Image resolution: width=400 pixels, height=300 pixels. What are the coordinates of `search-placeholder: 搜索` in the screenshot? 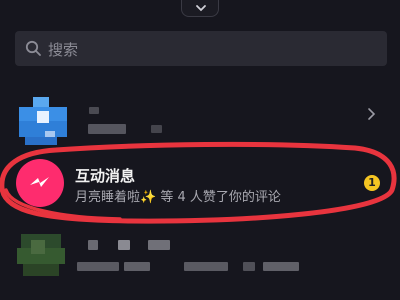 It's located at (63, 50).